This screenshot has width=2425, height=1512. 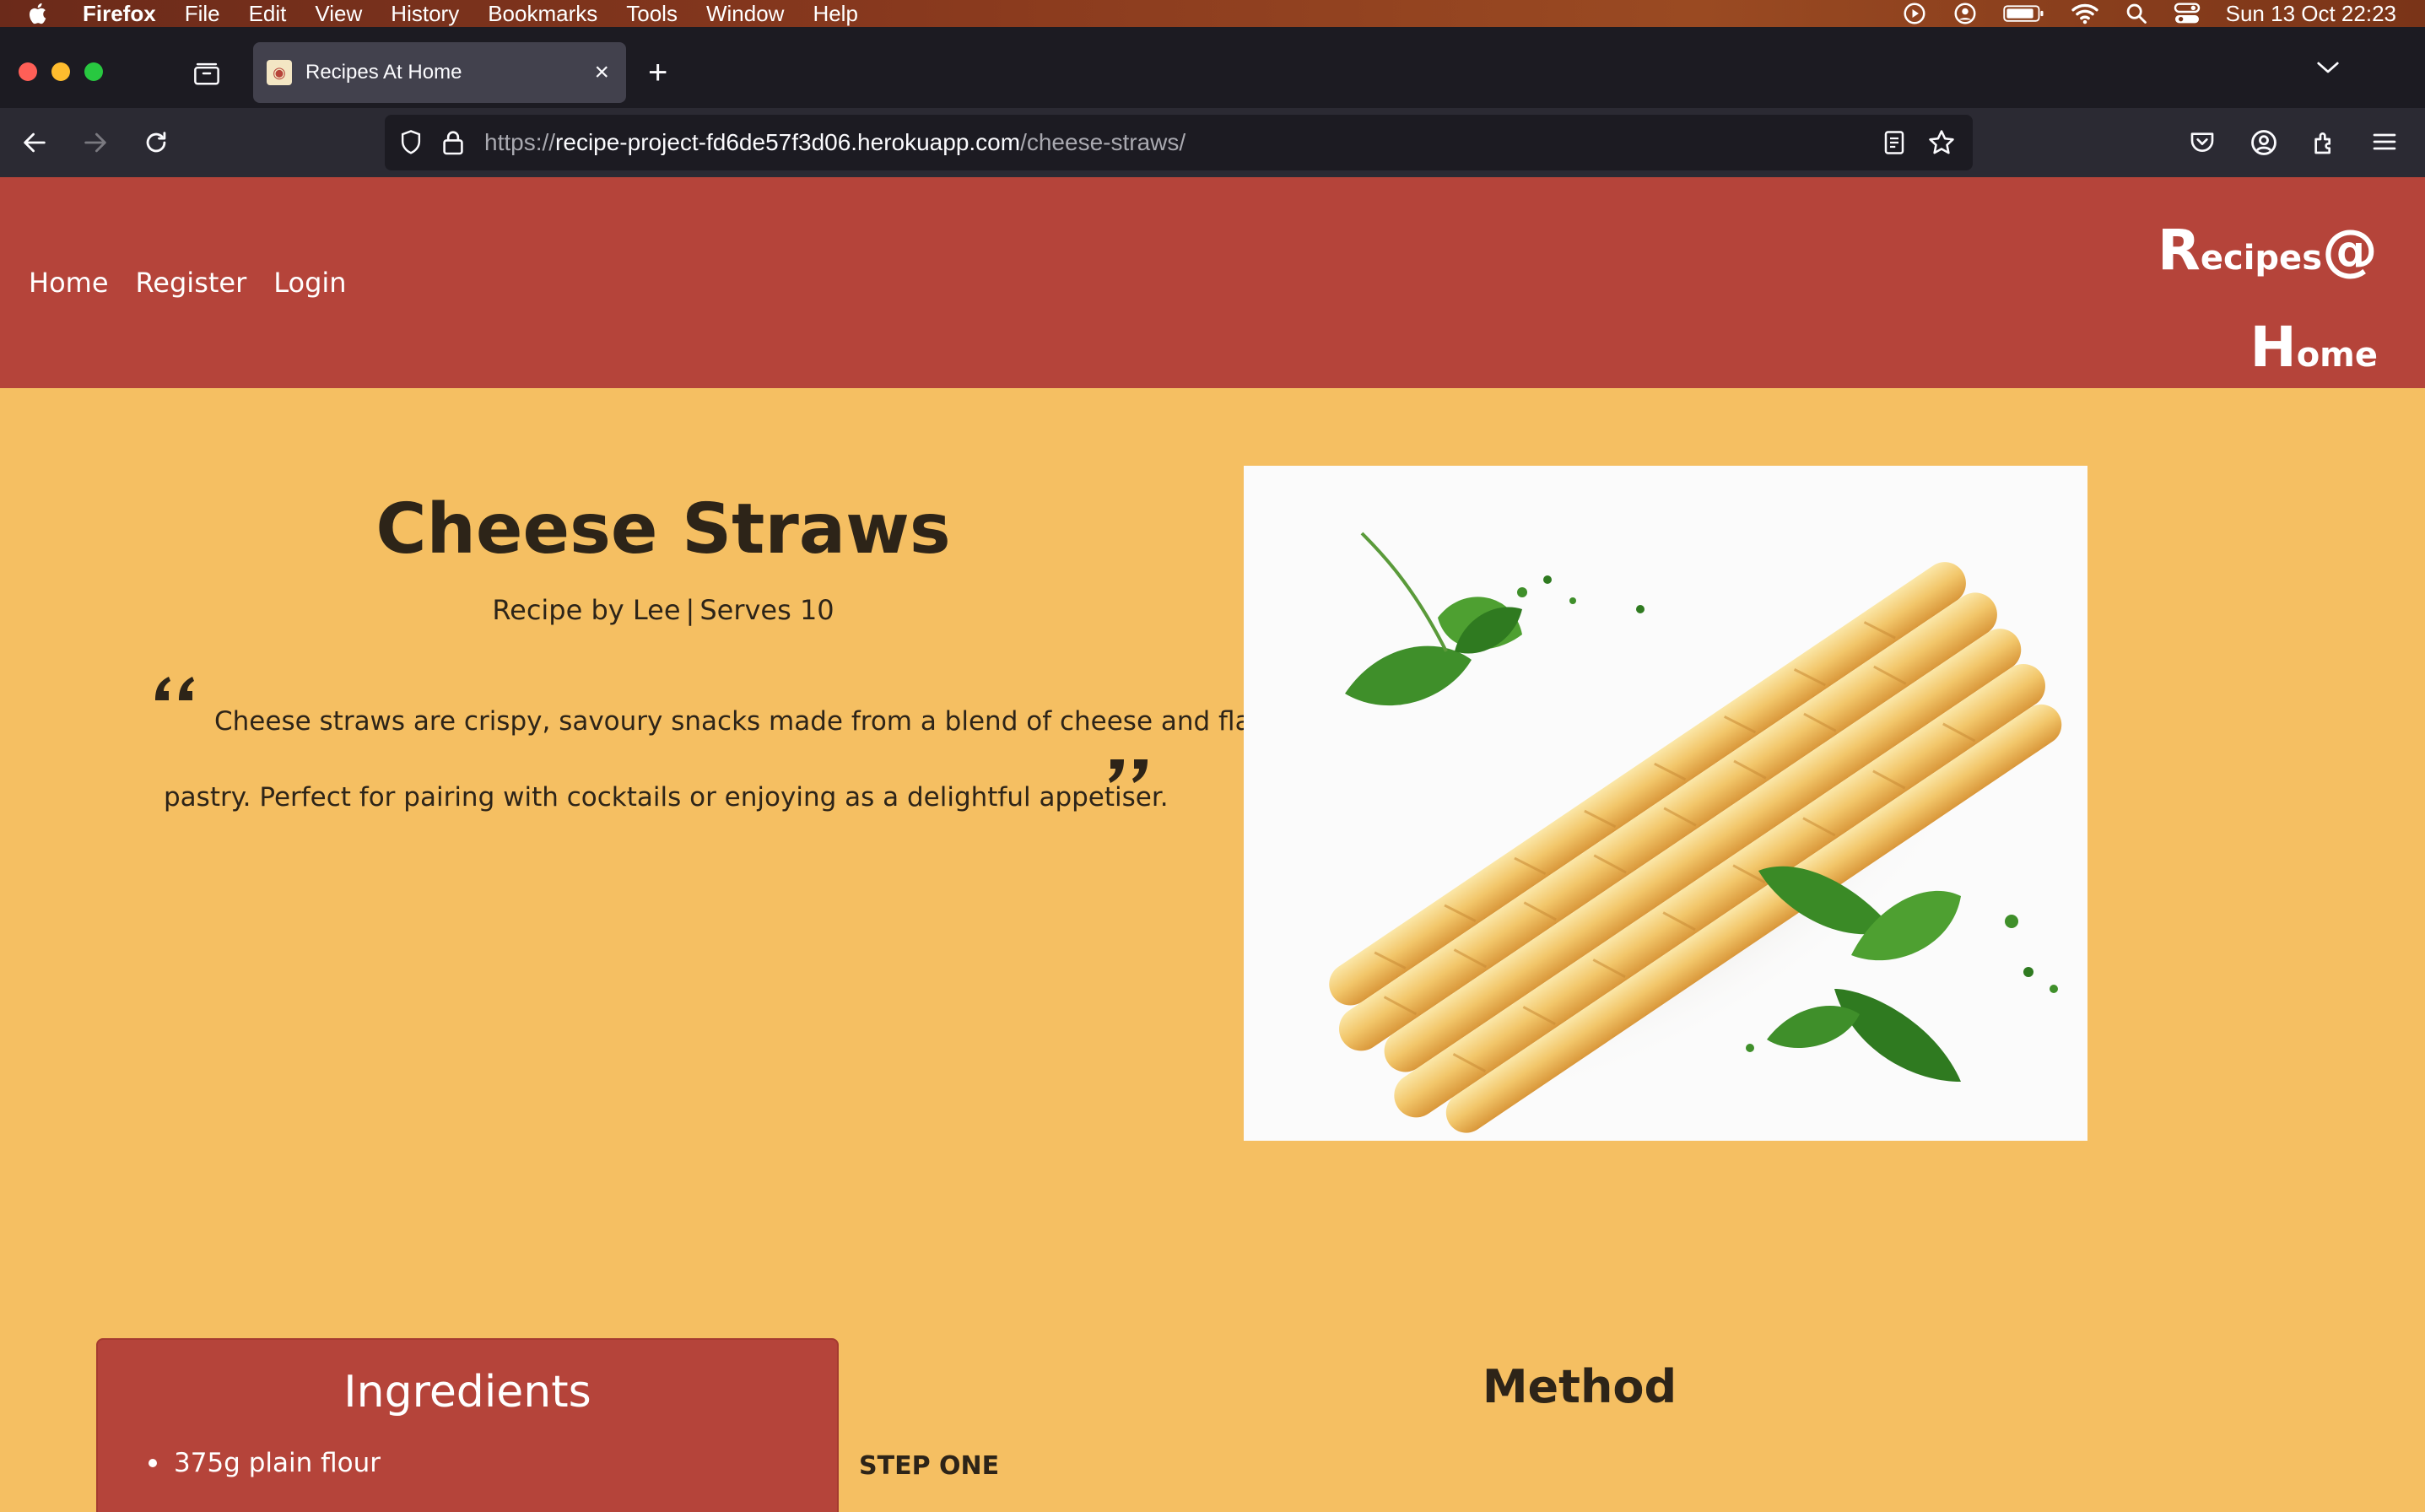 I want to click on menu-tools: Tools, so click(x=652, y=14).